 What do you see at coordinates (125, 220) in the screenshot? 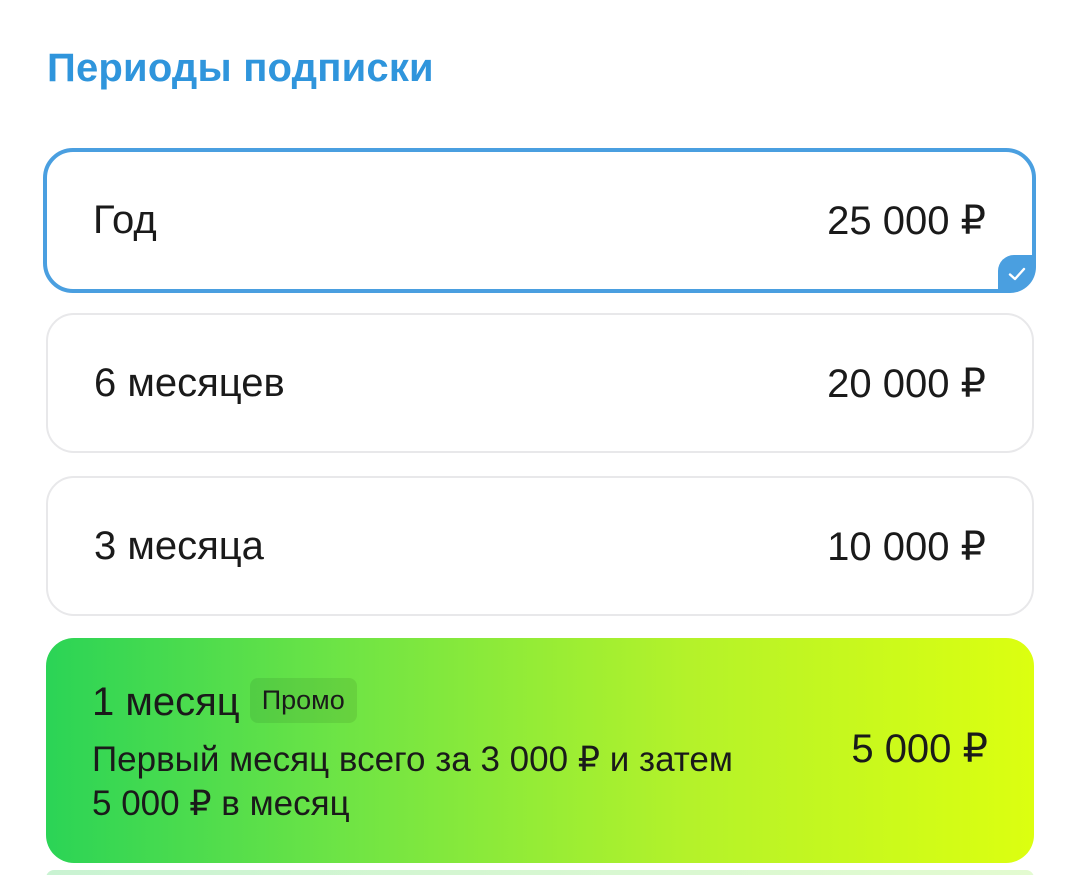
I see `plan-name: Год` at bounding box center [125, 220].